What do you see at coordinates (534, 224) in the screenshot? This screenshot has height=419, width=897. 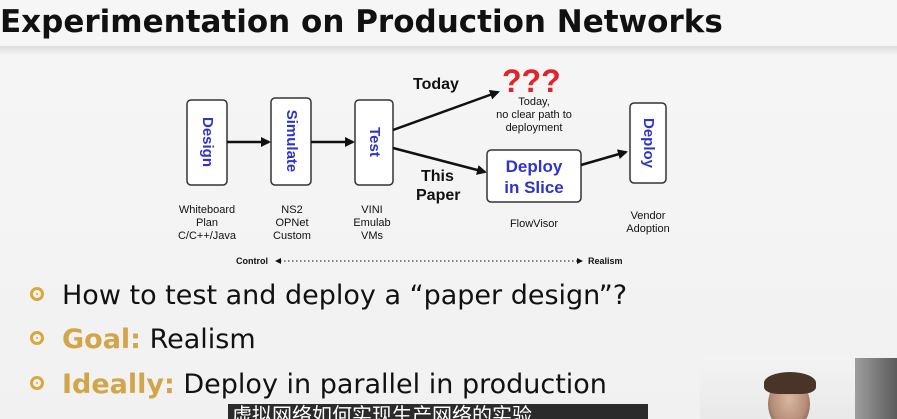 I see `flowvisor-label: FlowVisor` at bounding box center [534, 224].